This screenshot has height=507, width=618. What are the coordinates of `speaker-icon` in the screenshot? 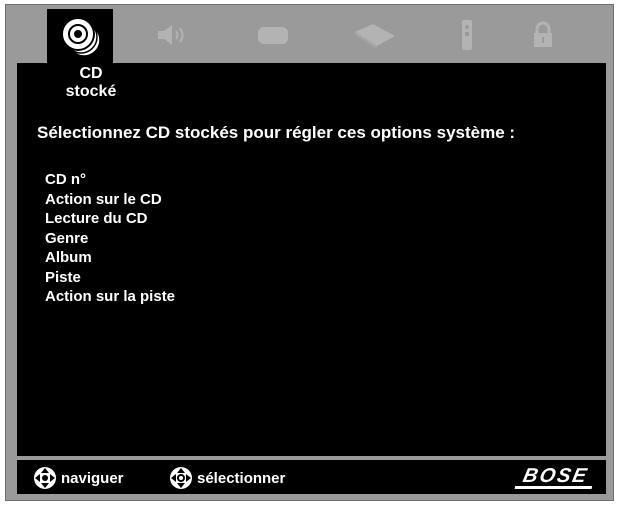 It's located at (171, 35).